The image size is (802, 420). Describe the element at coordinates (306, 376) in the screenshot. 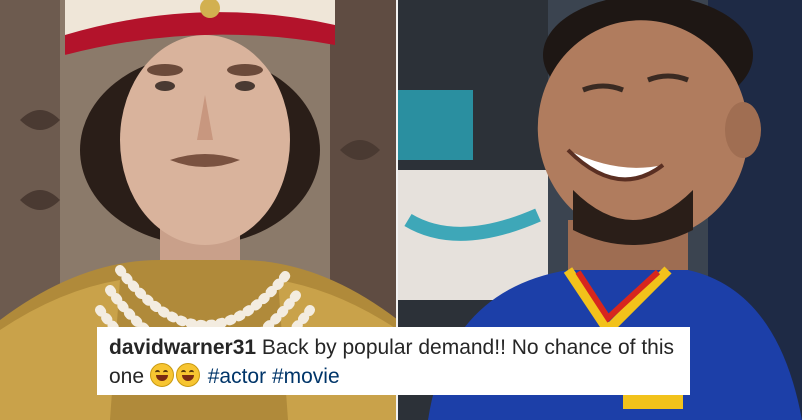

I see `hashtag-movie: #movie` at that location.